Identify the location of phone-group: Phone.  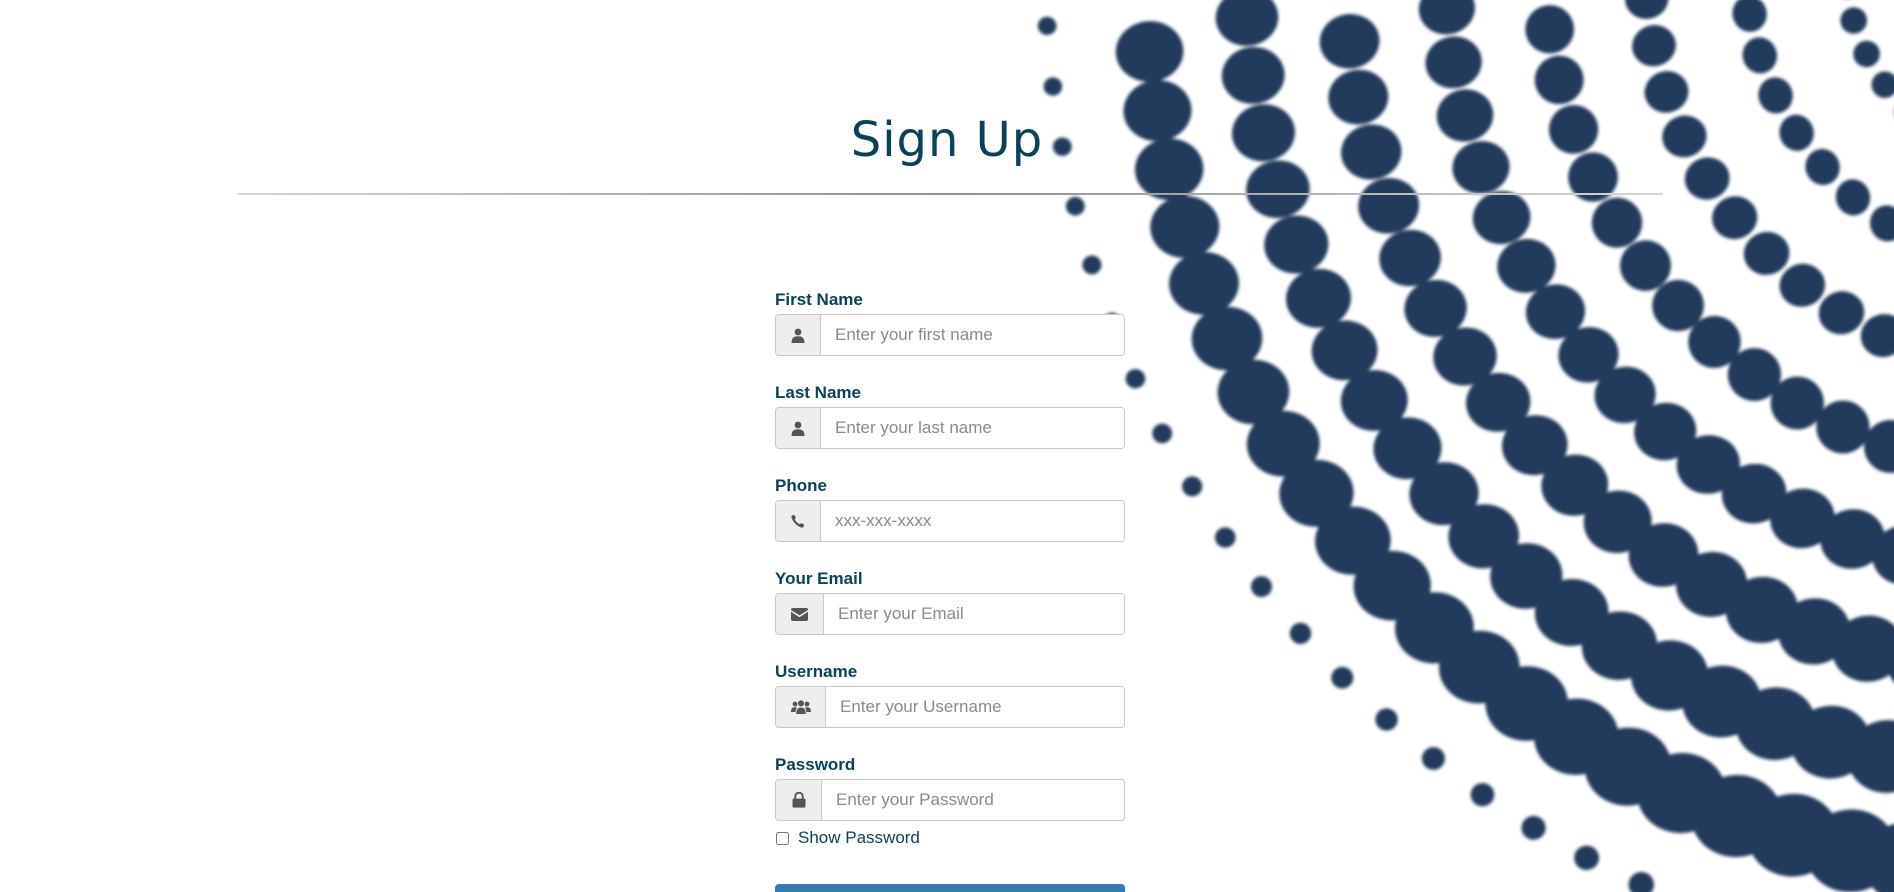
(950, 509).